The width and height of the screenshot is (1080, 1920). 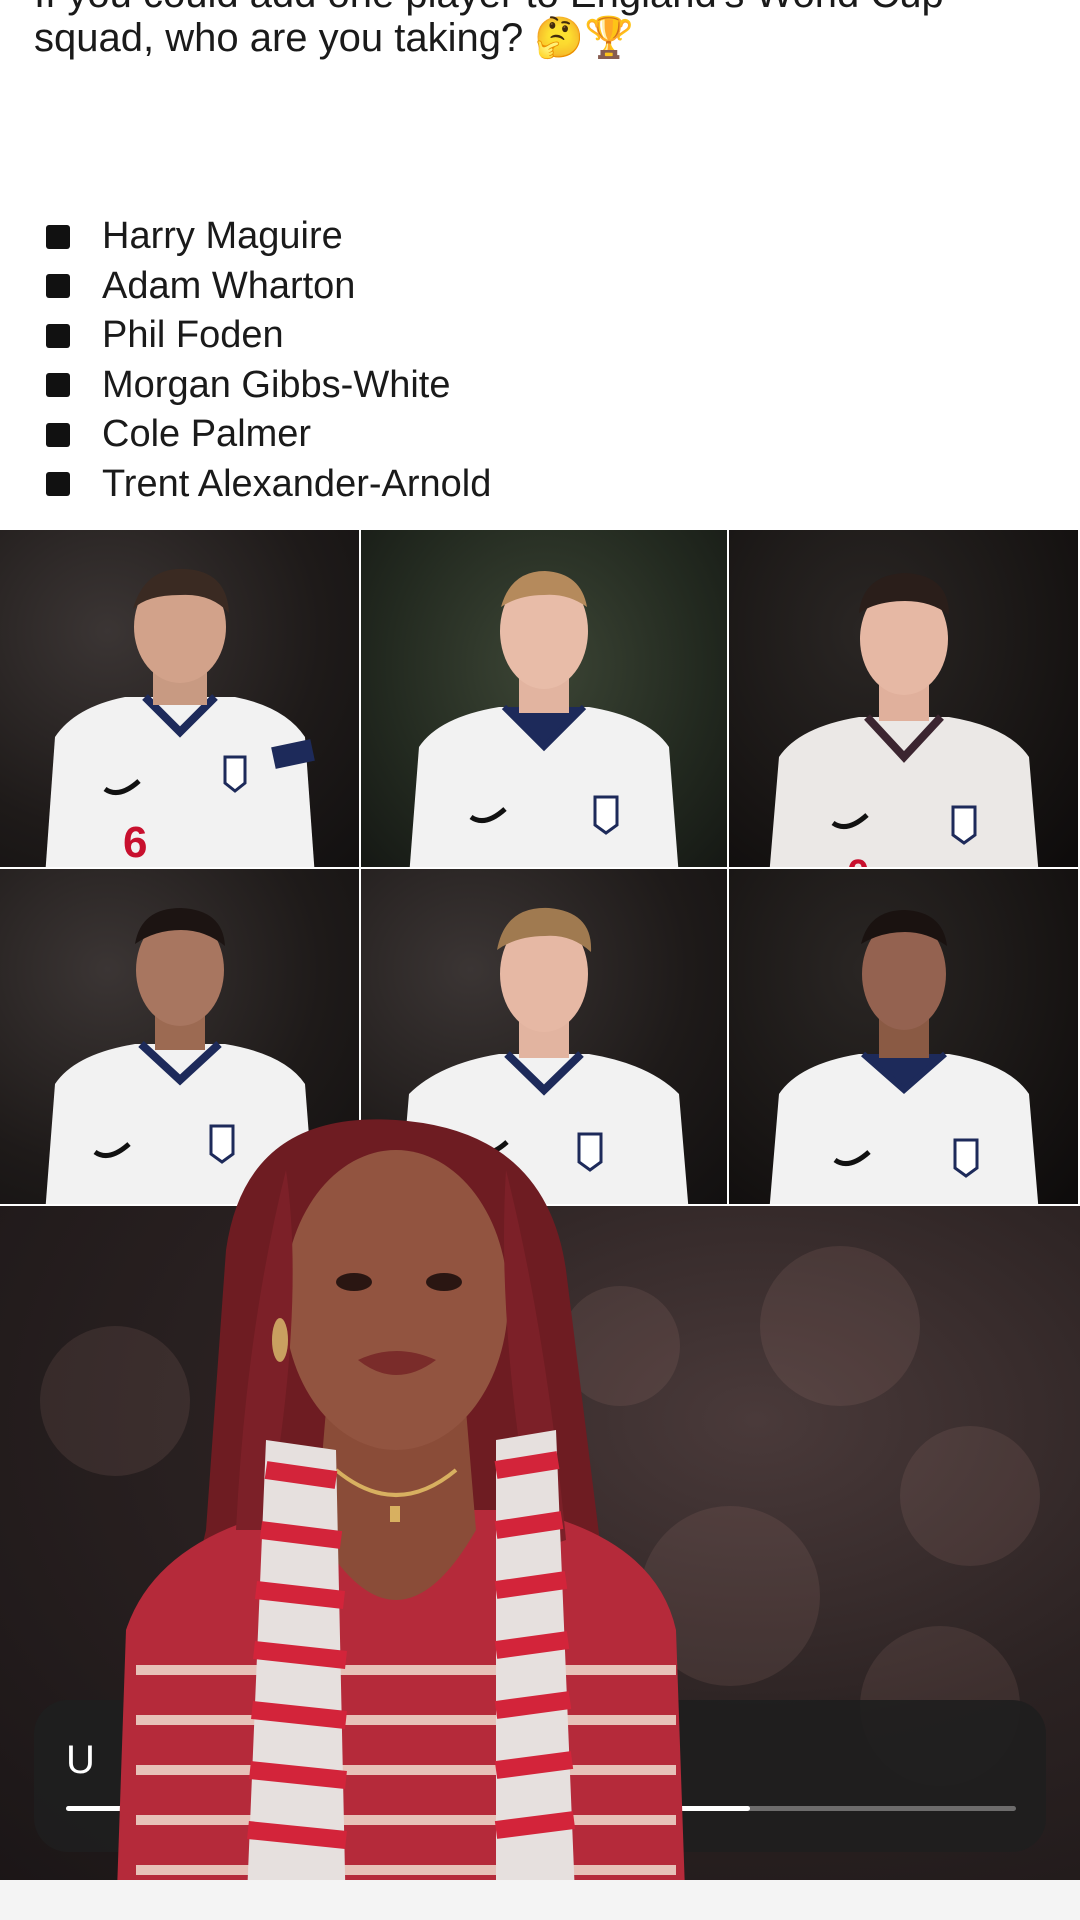 I want to click on trophy-icon: 🏆, so click(x=609, y=38).